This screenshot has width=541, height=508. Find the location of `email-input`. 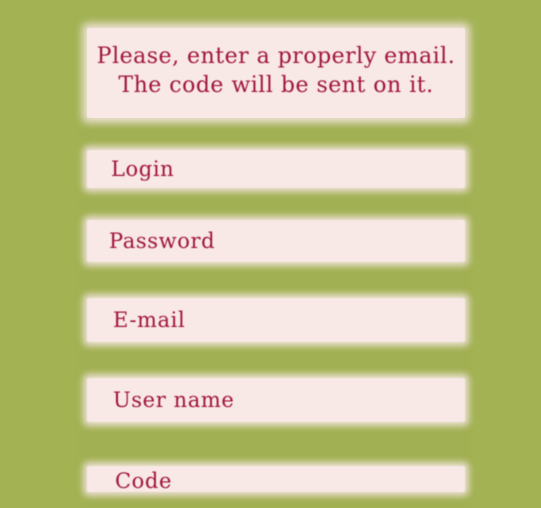

email-input is located at coordinates (276, 320).